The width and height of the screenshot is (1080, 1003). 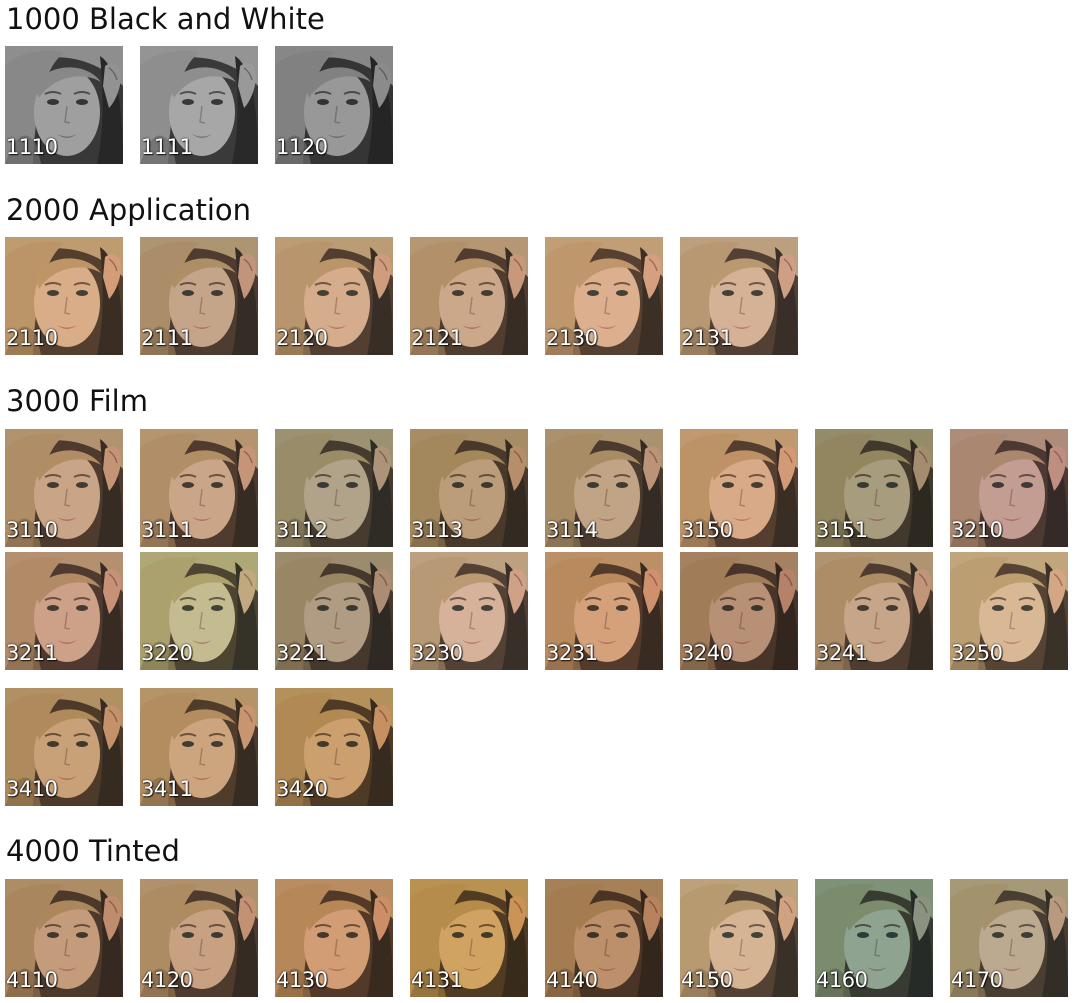 What do you see at coordinates (604, 611) in the screenshot?
I see `preset-thumbnail: 3231` at bounding box center [604, 611].